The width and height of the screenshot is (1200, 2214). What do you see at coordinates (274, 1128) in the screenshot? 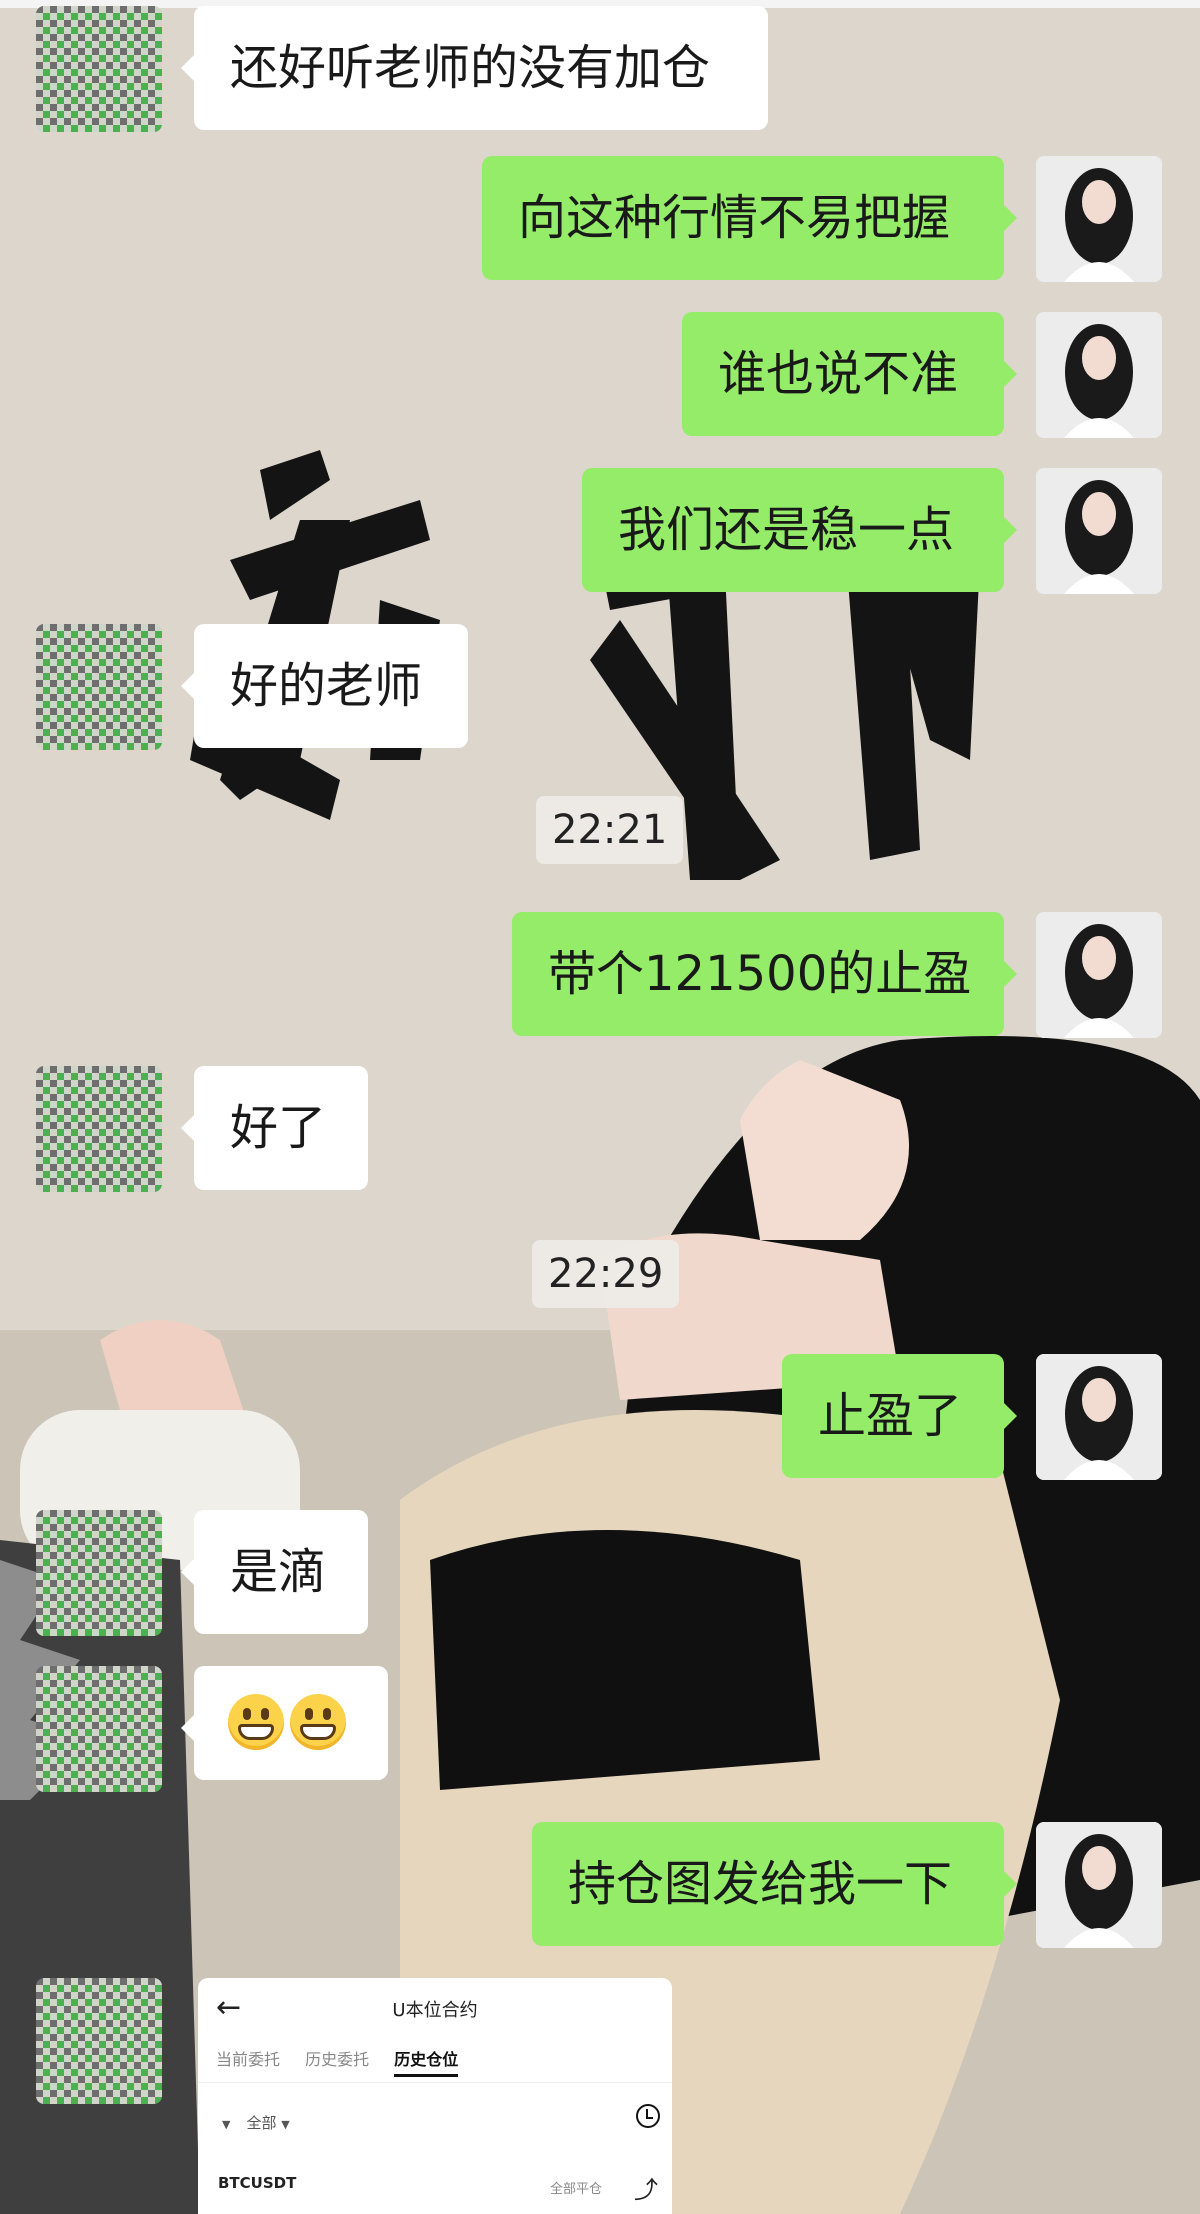
I see `incoming-message-bubble: 好了` at bounding box center [274, 1128].